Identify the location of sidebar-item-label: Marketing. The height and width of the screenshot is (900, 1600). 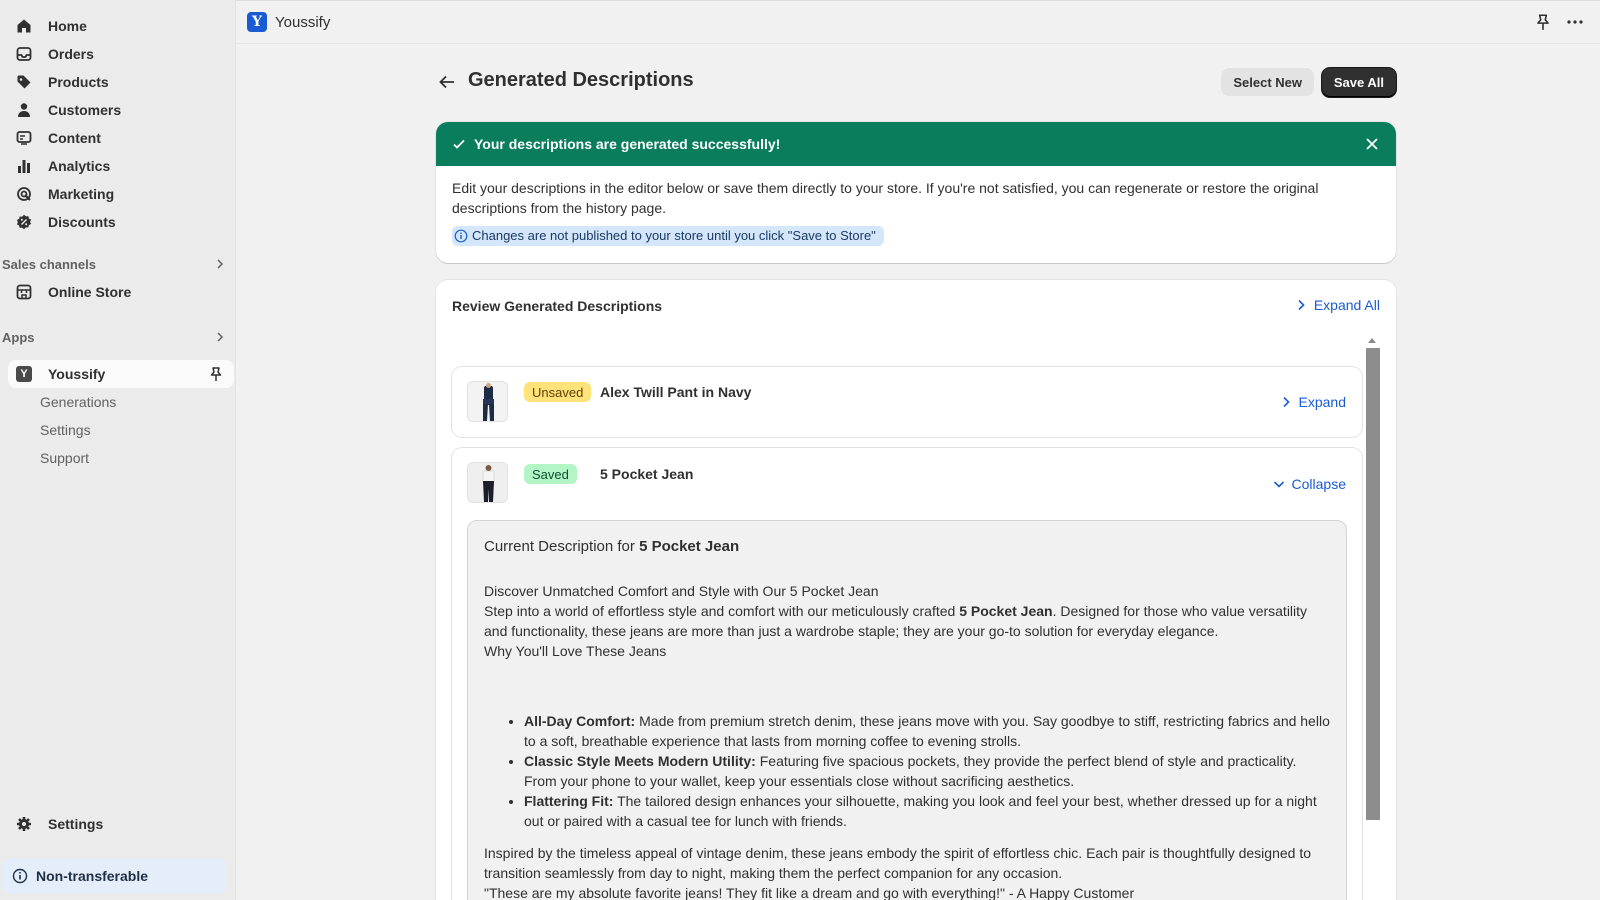
(81, 194).